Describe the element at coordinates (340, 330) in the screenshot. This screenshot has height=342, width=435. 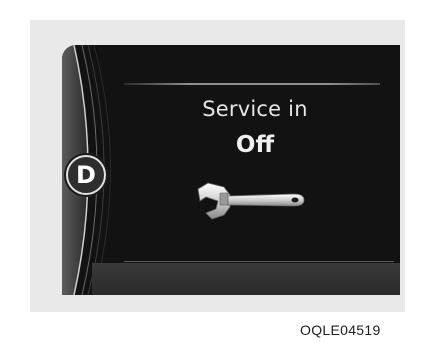
I see `image-code: OQLE04519` at that location.